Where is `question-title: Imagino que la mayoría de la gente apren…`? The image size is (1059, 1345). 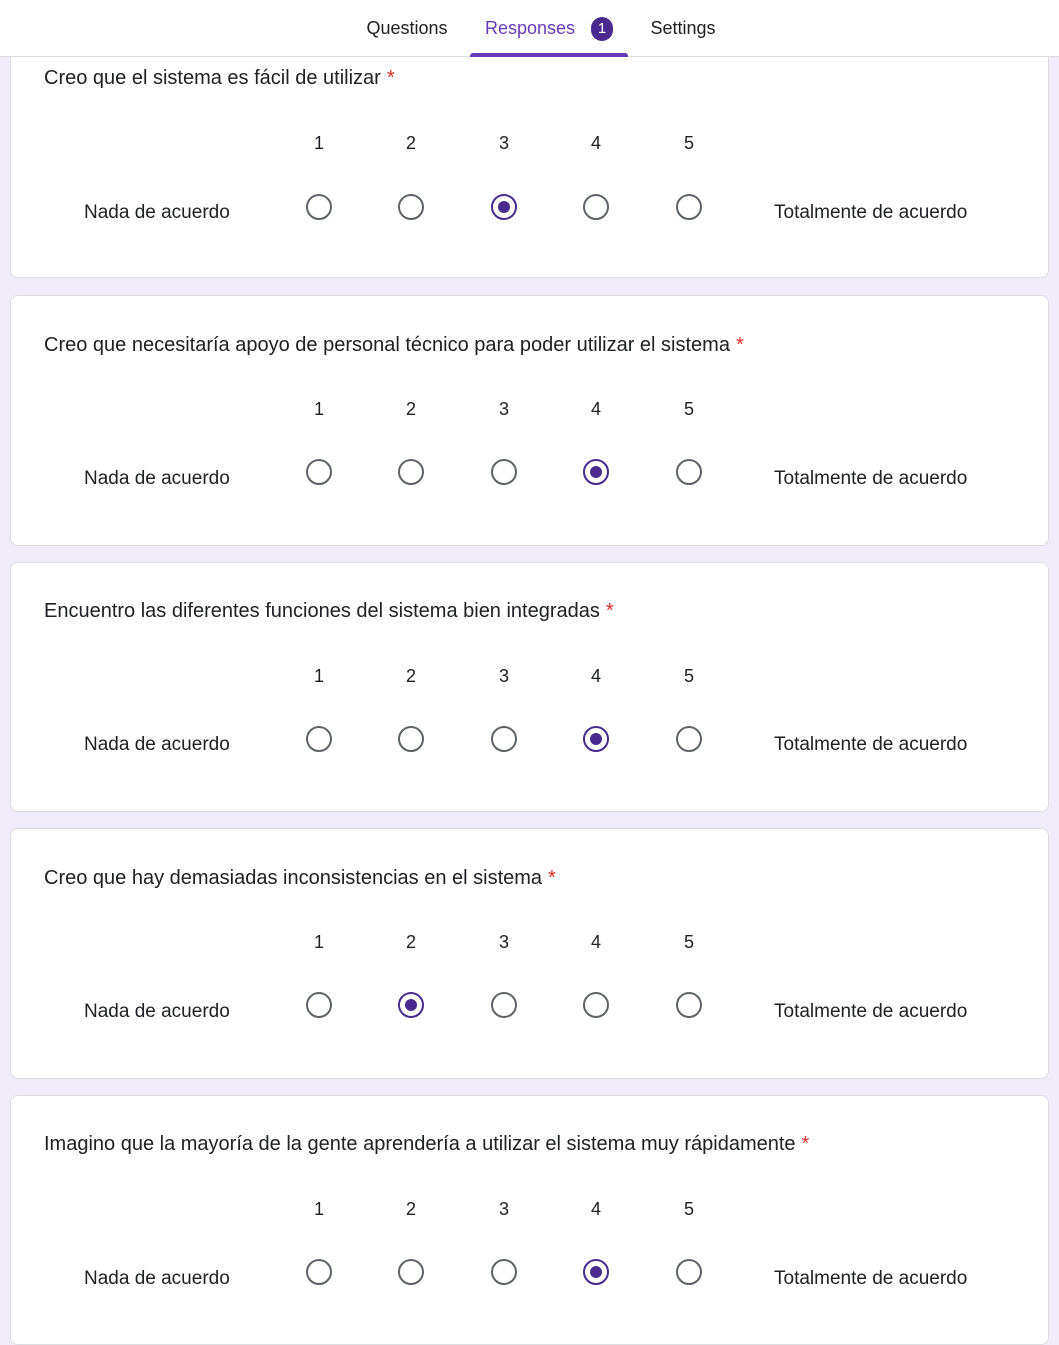 question-title: Imagino que la mayoría de la gente apren… is located at coordinates (426, 1144).